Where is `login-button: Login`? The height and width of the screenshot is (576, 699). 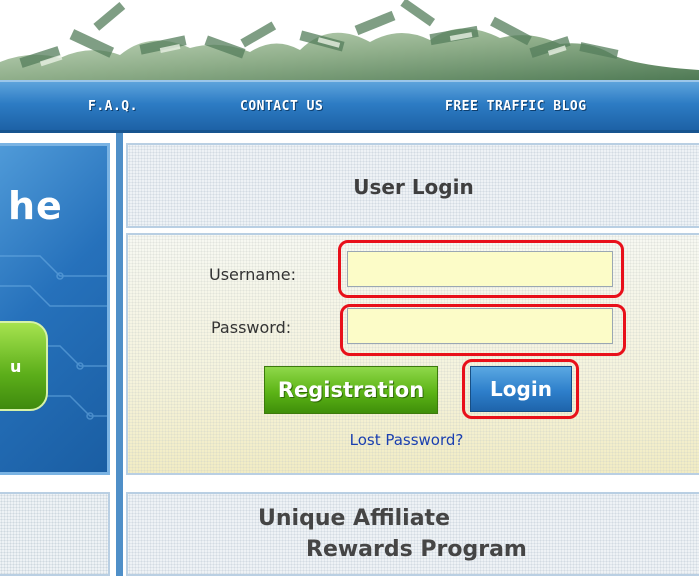 login-button: Login is located at coordinates (521, 389).